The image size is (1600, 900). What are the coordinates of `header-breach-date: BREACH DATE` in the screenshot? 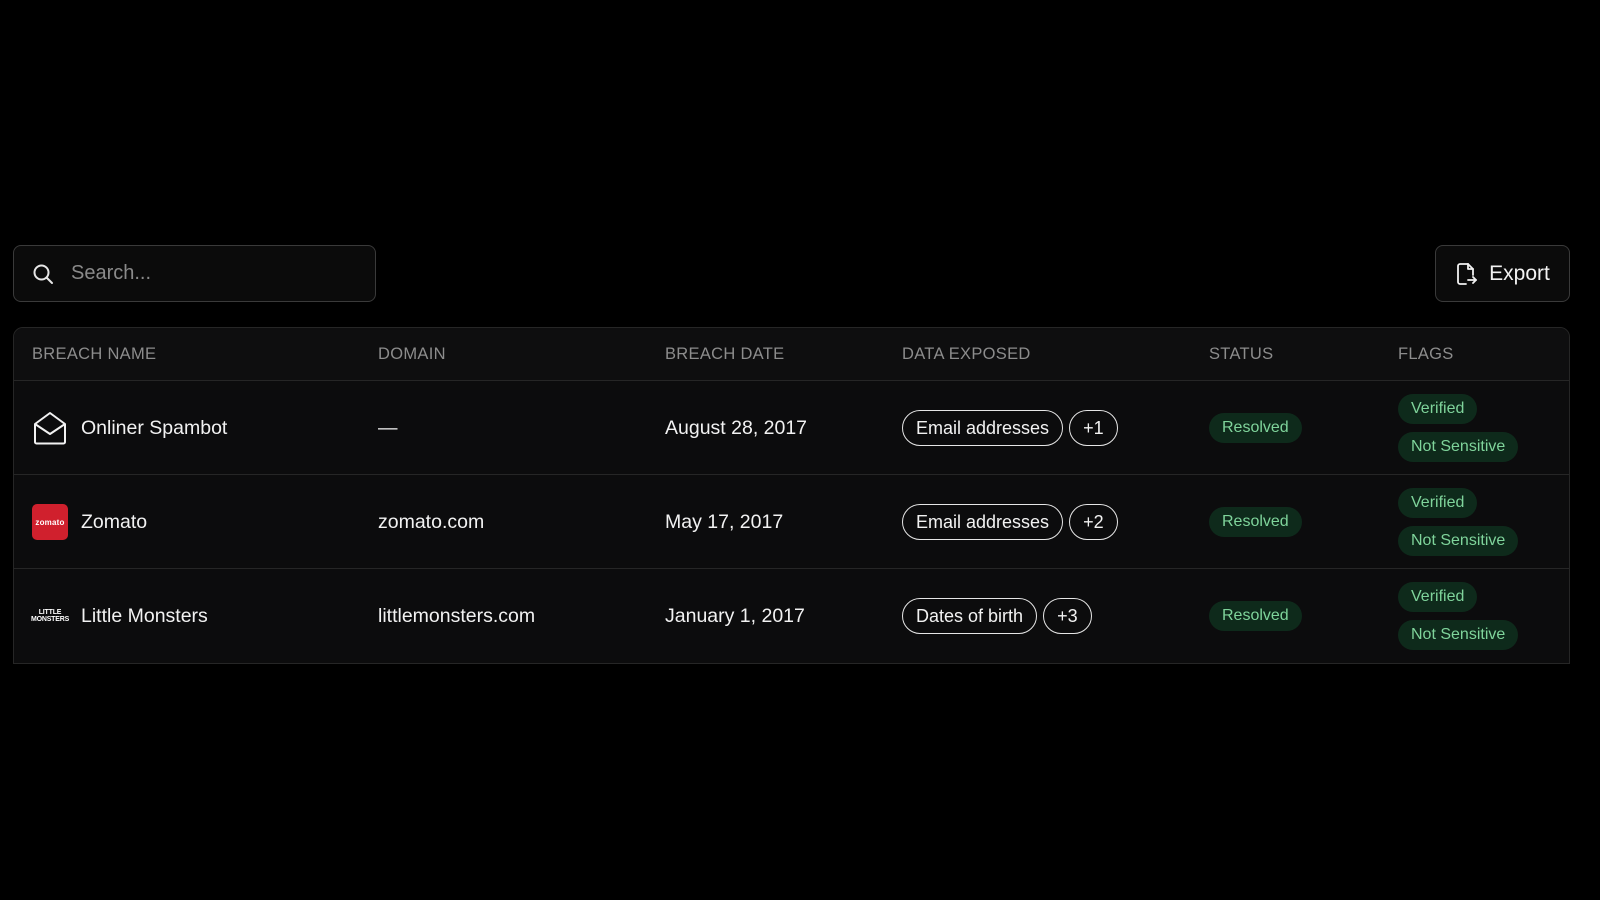 It's located at (724, 354).